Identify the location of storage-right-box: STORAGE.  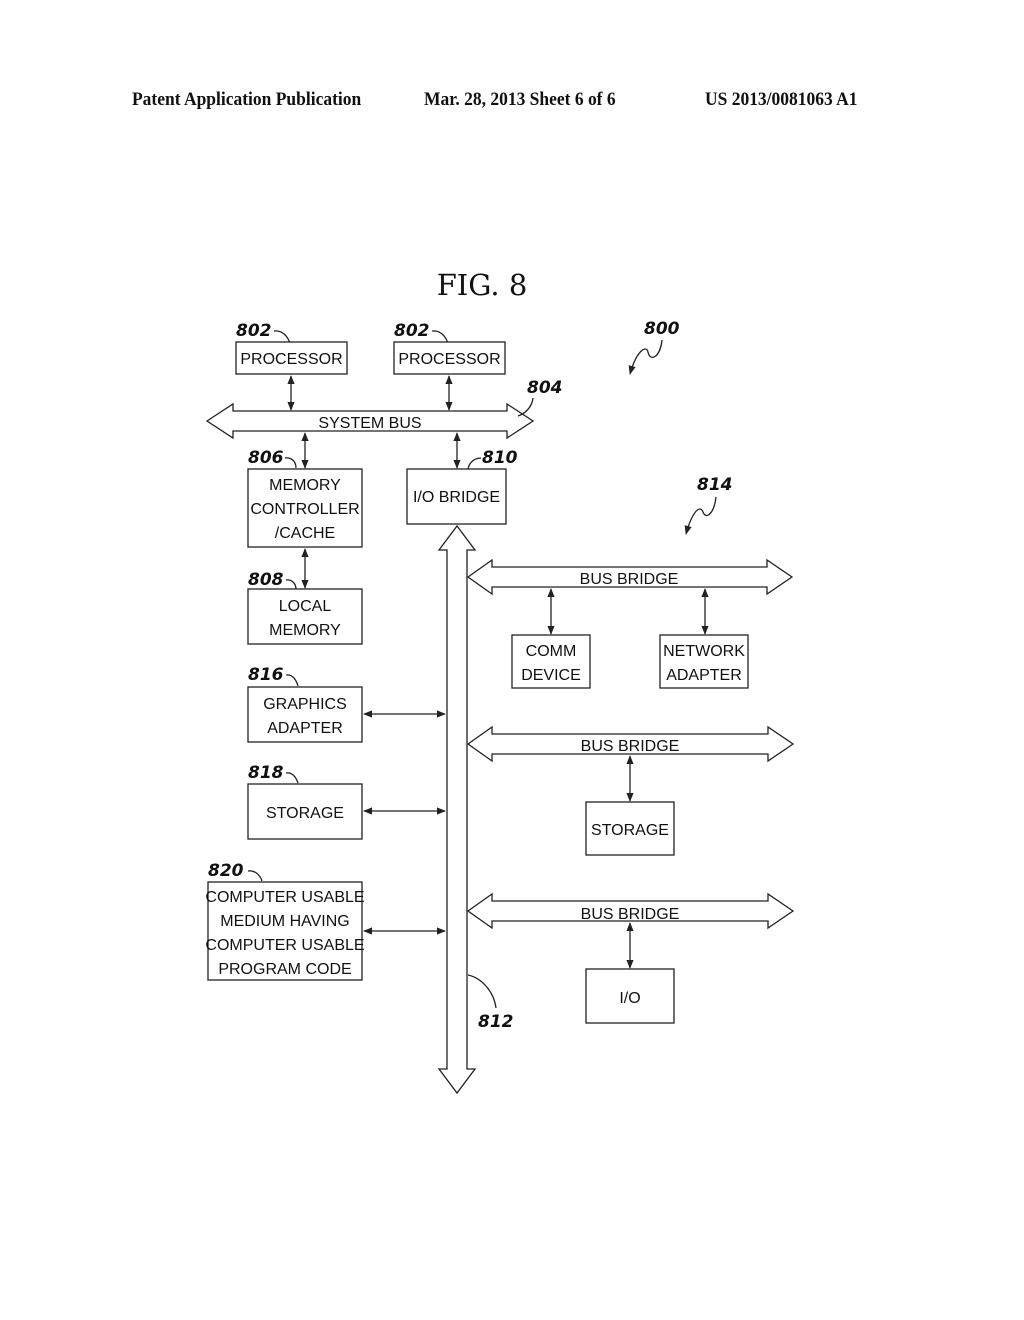
(630, 828).